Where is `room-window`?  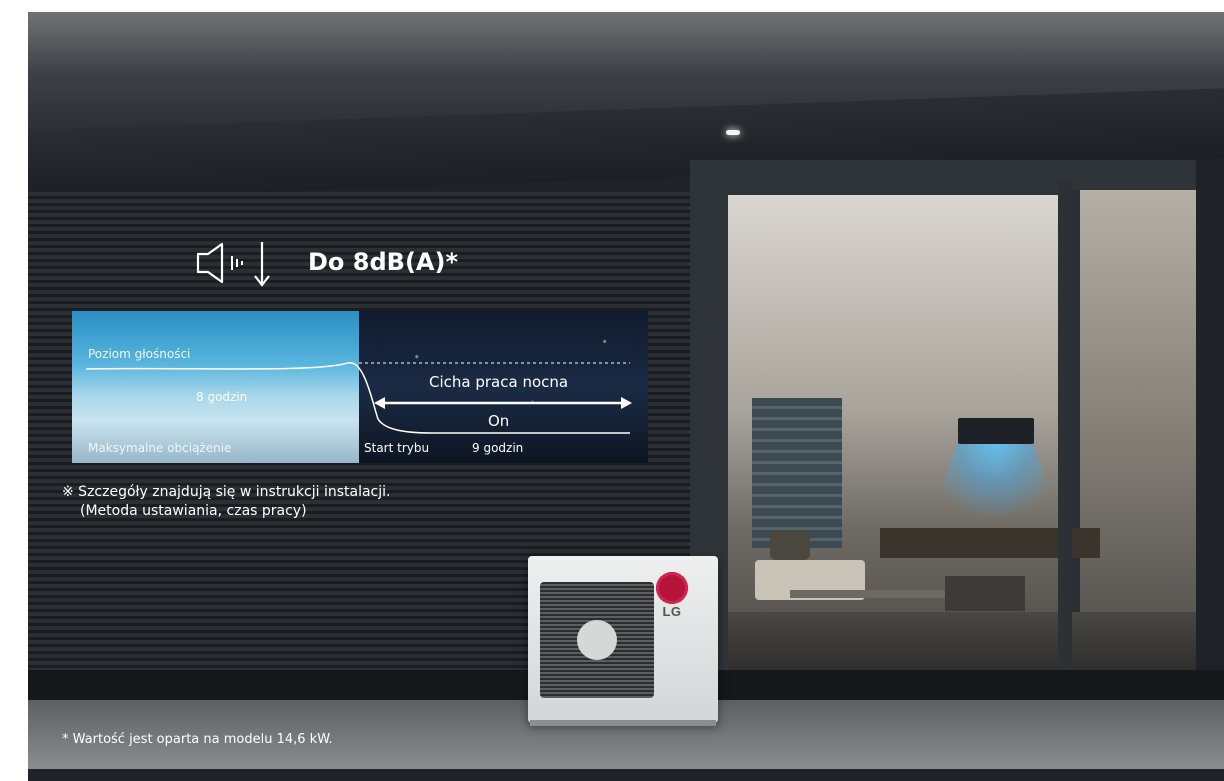 room-window is located at coordinates (797, 473).